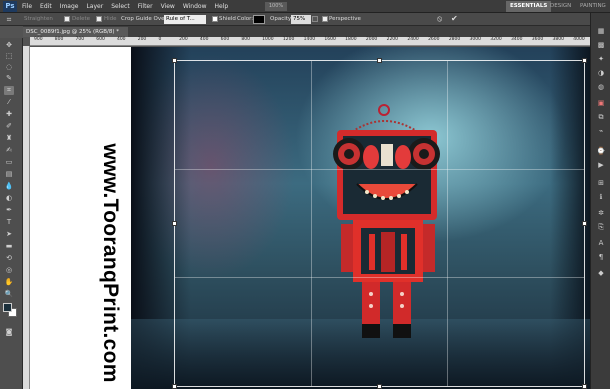 The image size is (610, 389). What do you see at coordinates (276, 6) in the screenshot?
I see `zoom-select: 100%` at bounding box center [276, 6].